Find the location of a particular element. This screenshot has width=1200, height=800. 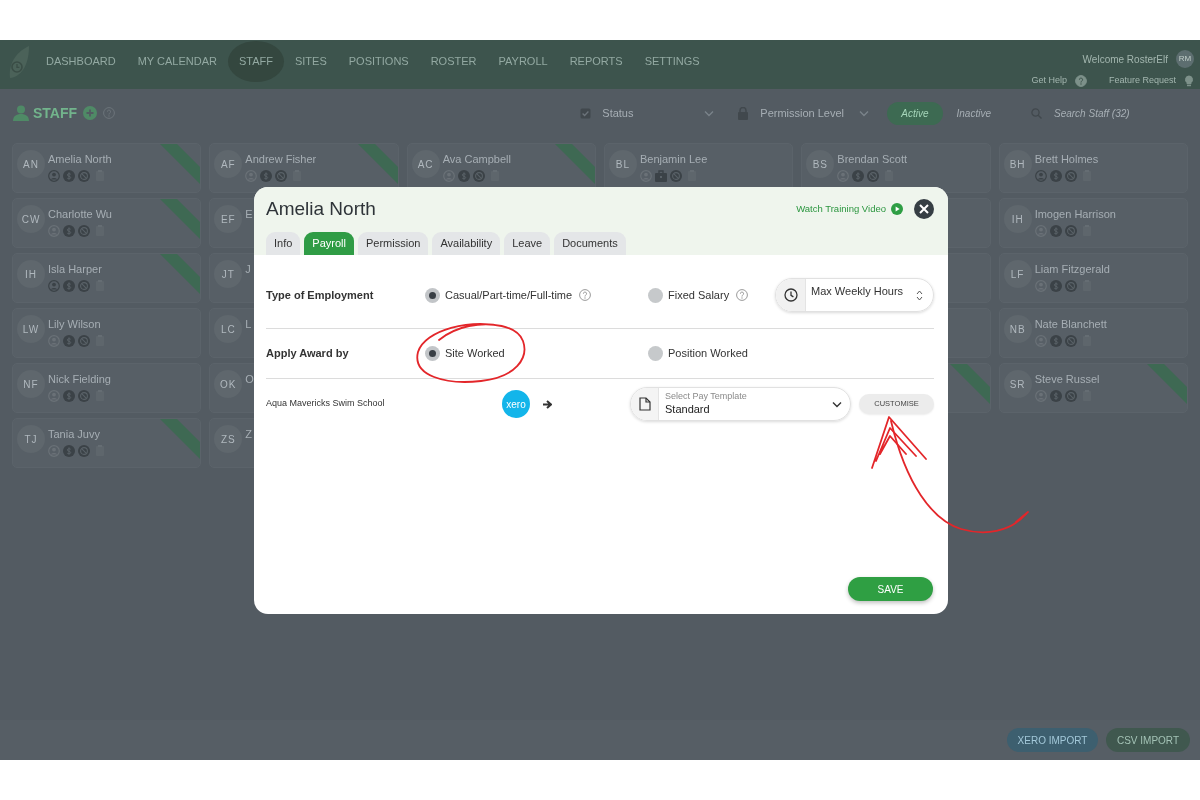

nav-link: MY CALENDAR is located at coordinates (177, 61).